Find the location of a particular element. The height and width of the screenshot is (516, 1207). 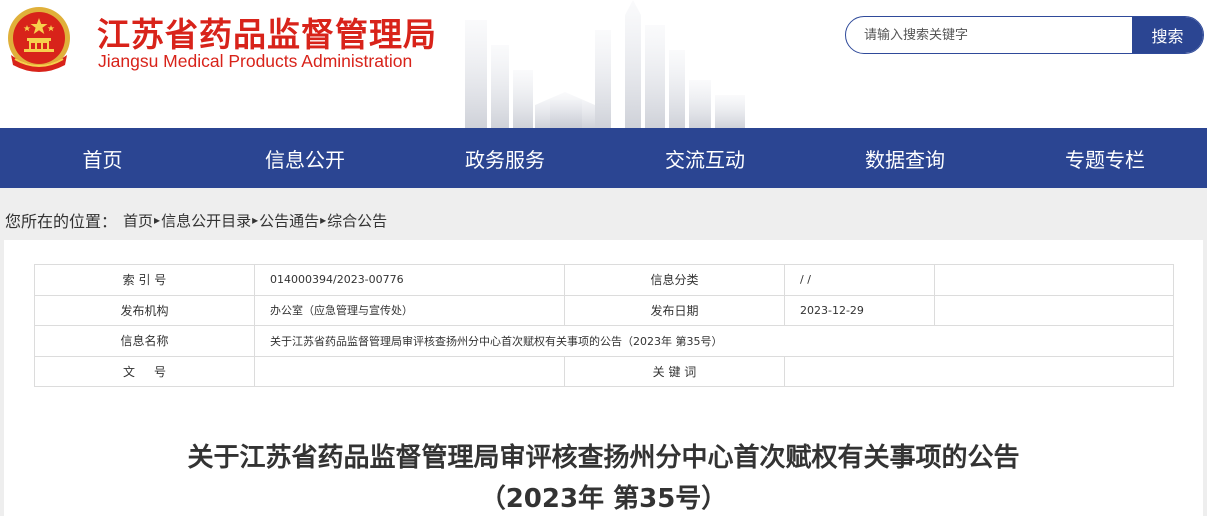

breadcrumb-item-general-announcements: 综合公告 is located at coordinates (357, 220).